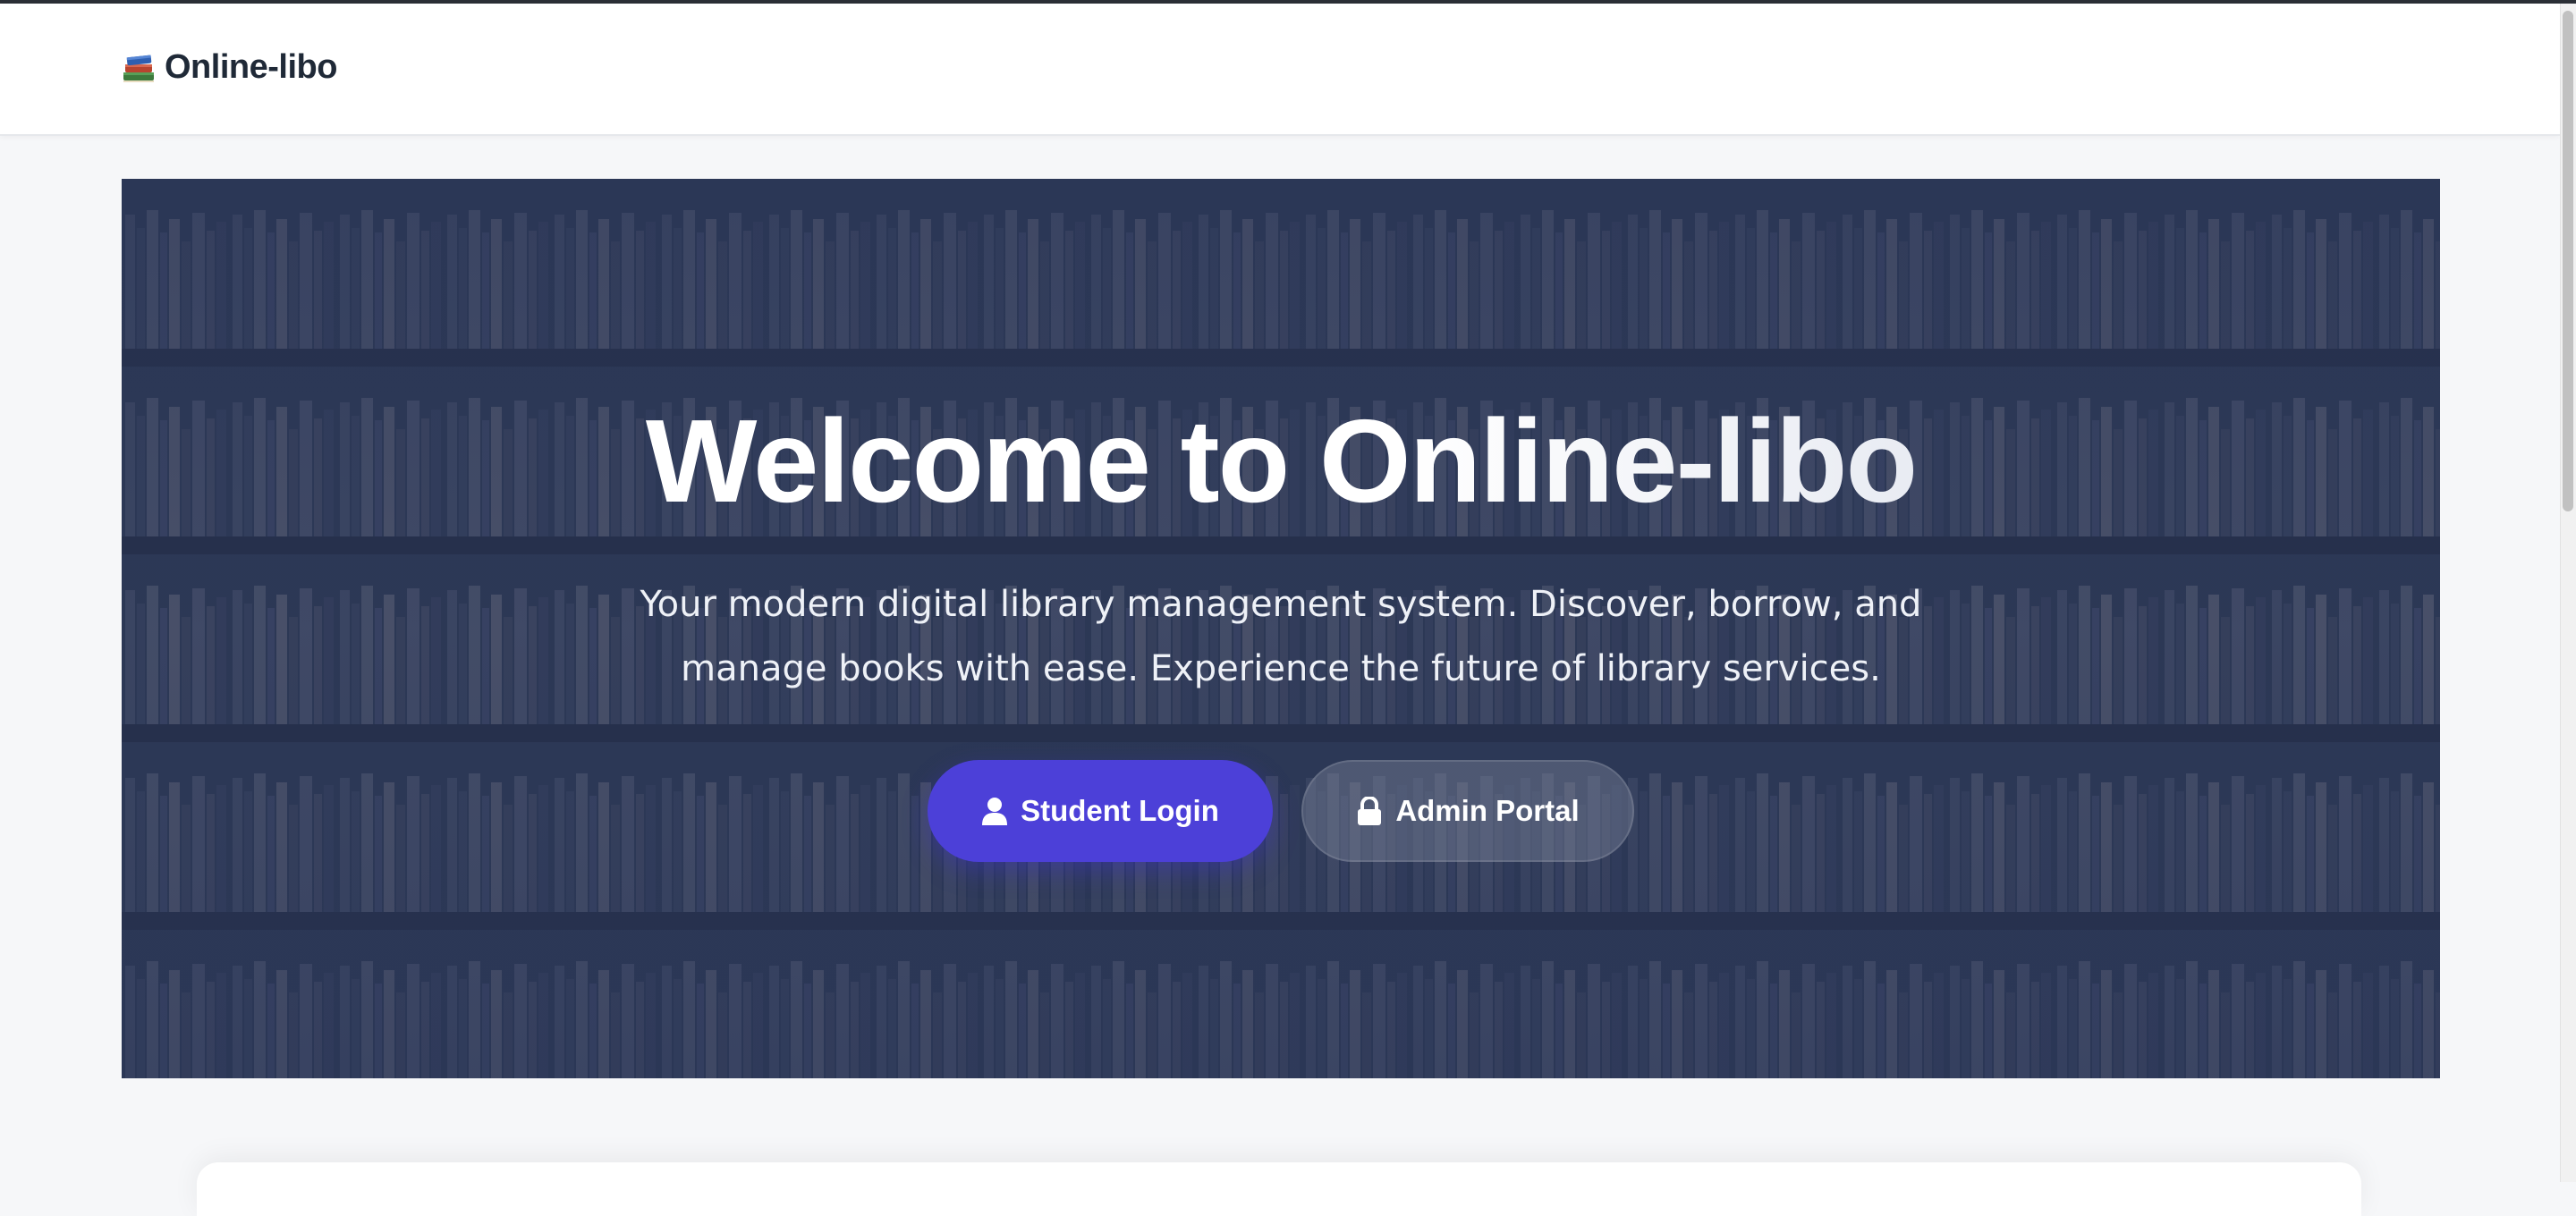  What do you see at coordinates (2568, 593) in the screenshot?
I see `page-scrollbar` at bounding box center [2568, 593].